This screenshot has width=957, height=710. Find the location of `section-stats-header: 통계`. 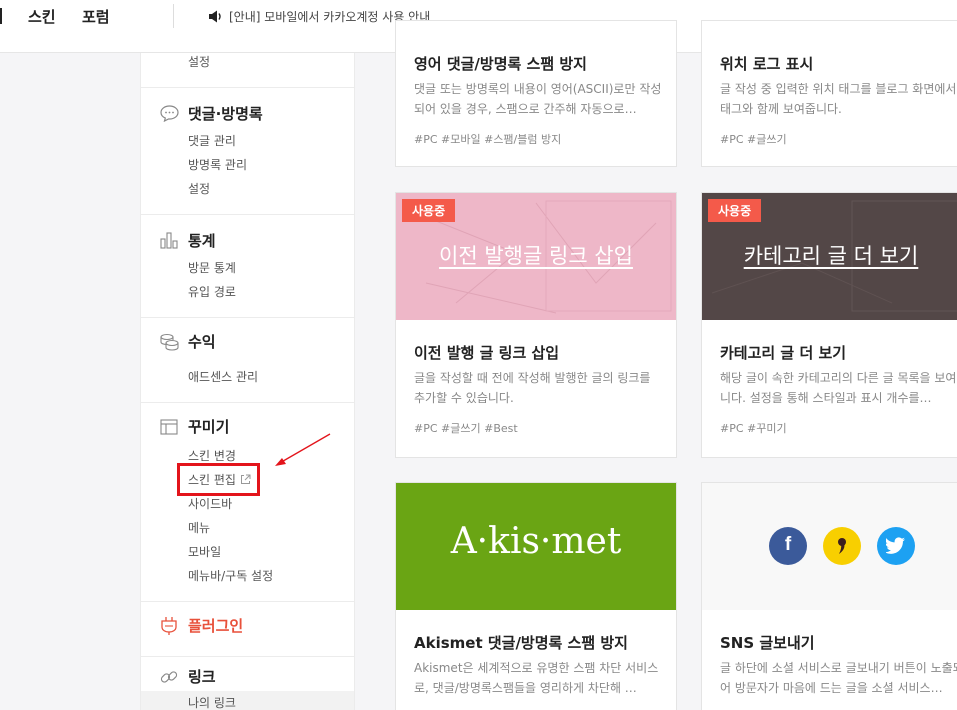

section-stats-header: 통계 is located at coordinates (187, 240).